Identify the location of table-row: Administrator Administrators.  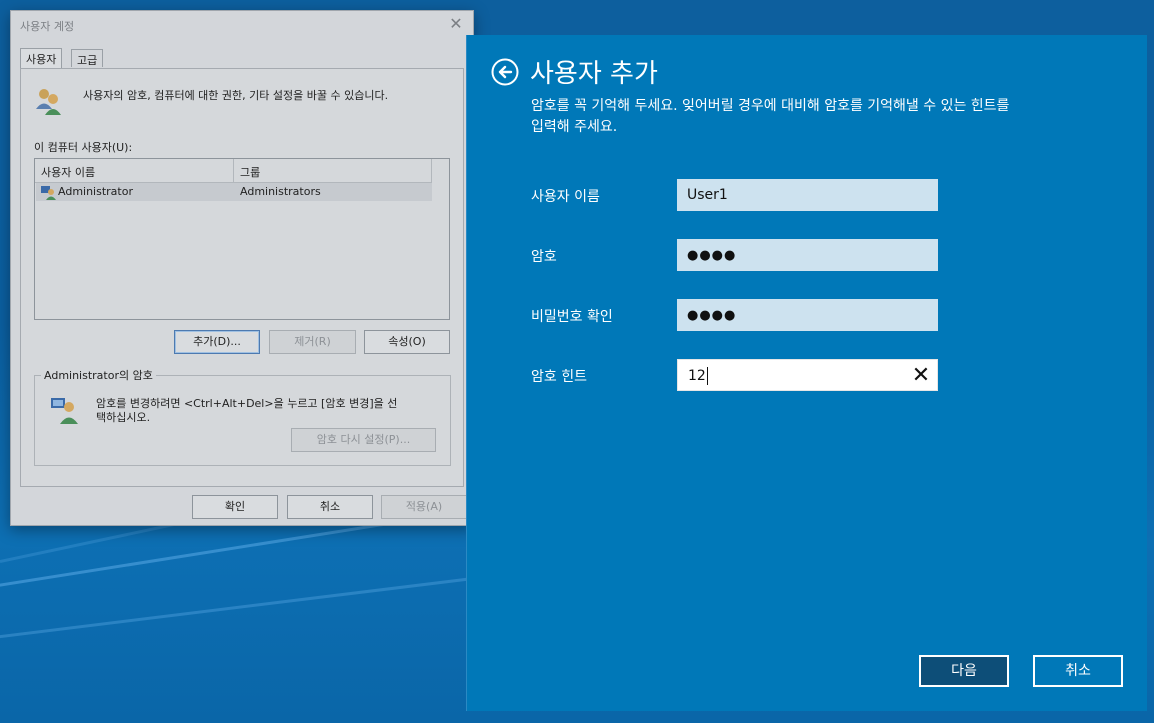
(234, 192).